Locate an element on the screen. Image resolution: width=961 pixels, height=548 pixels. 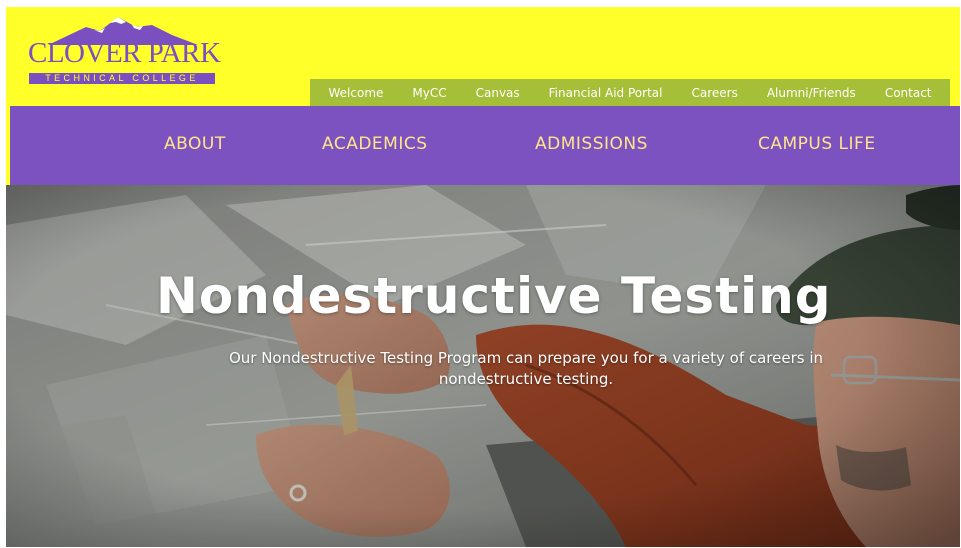
util-nav-careers: Careers is located at coordinates (714, 93).